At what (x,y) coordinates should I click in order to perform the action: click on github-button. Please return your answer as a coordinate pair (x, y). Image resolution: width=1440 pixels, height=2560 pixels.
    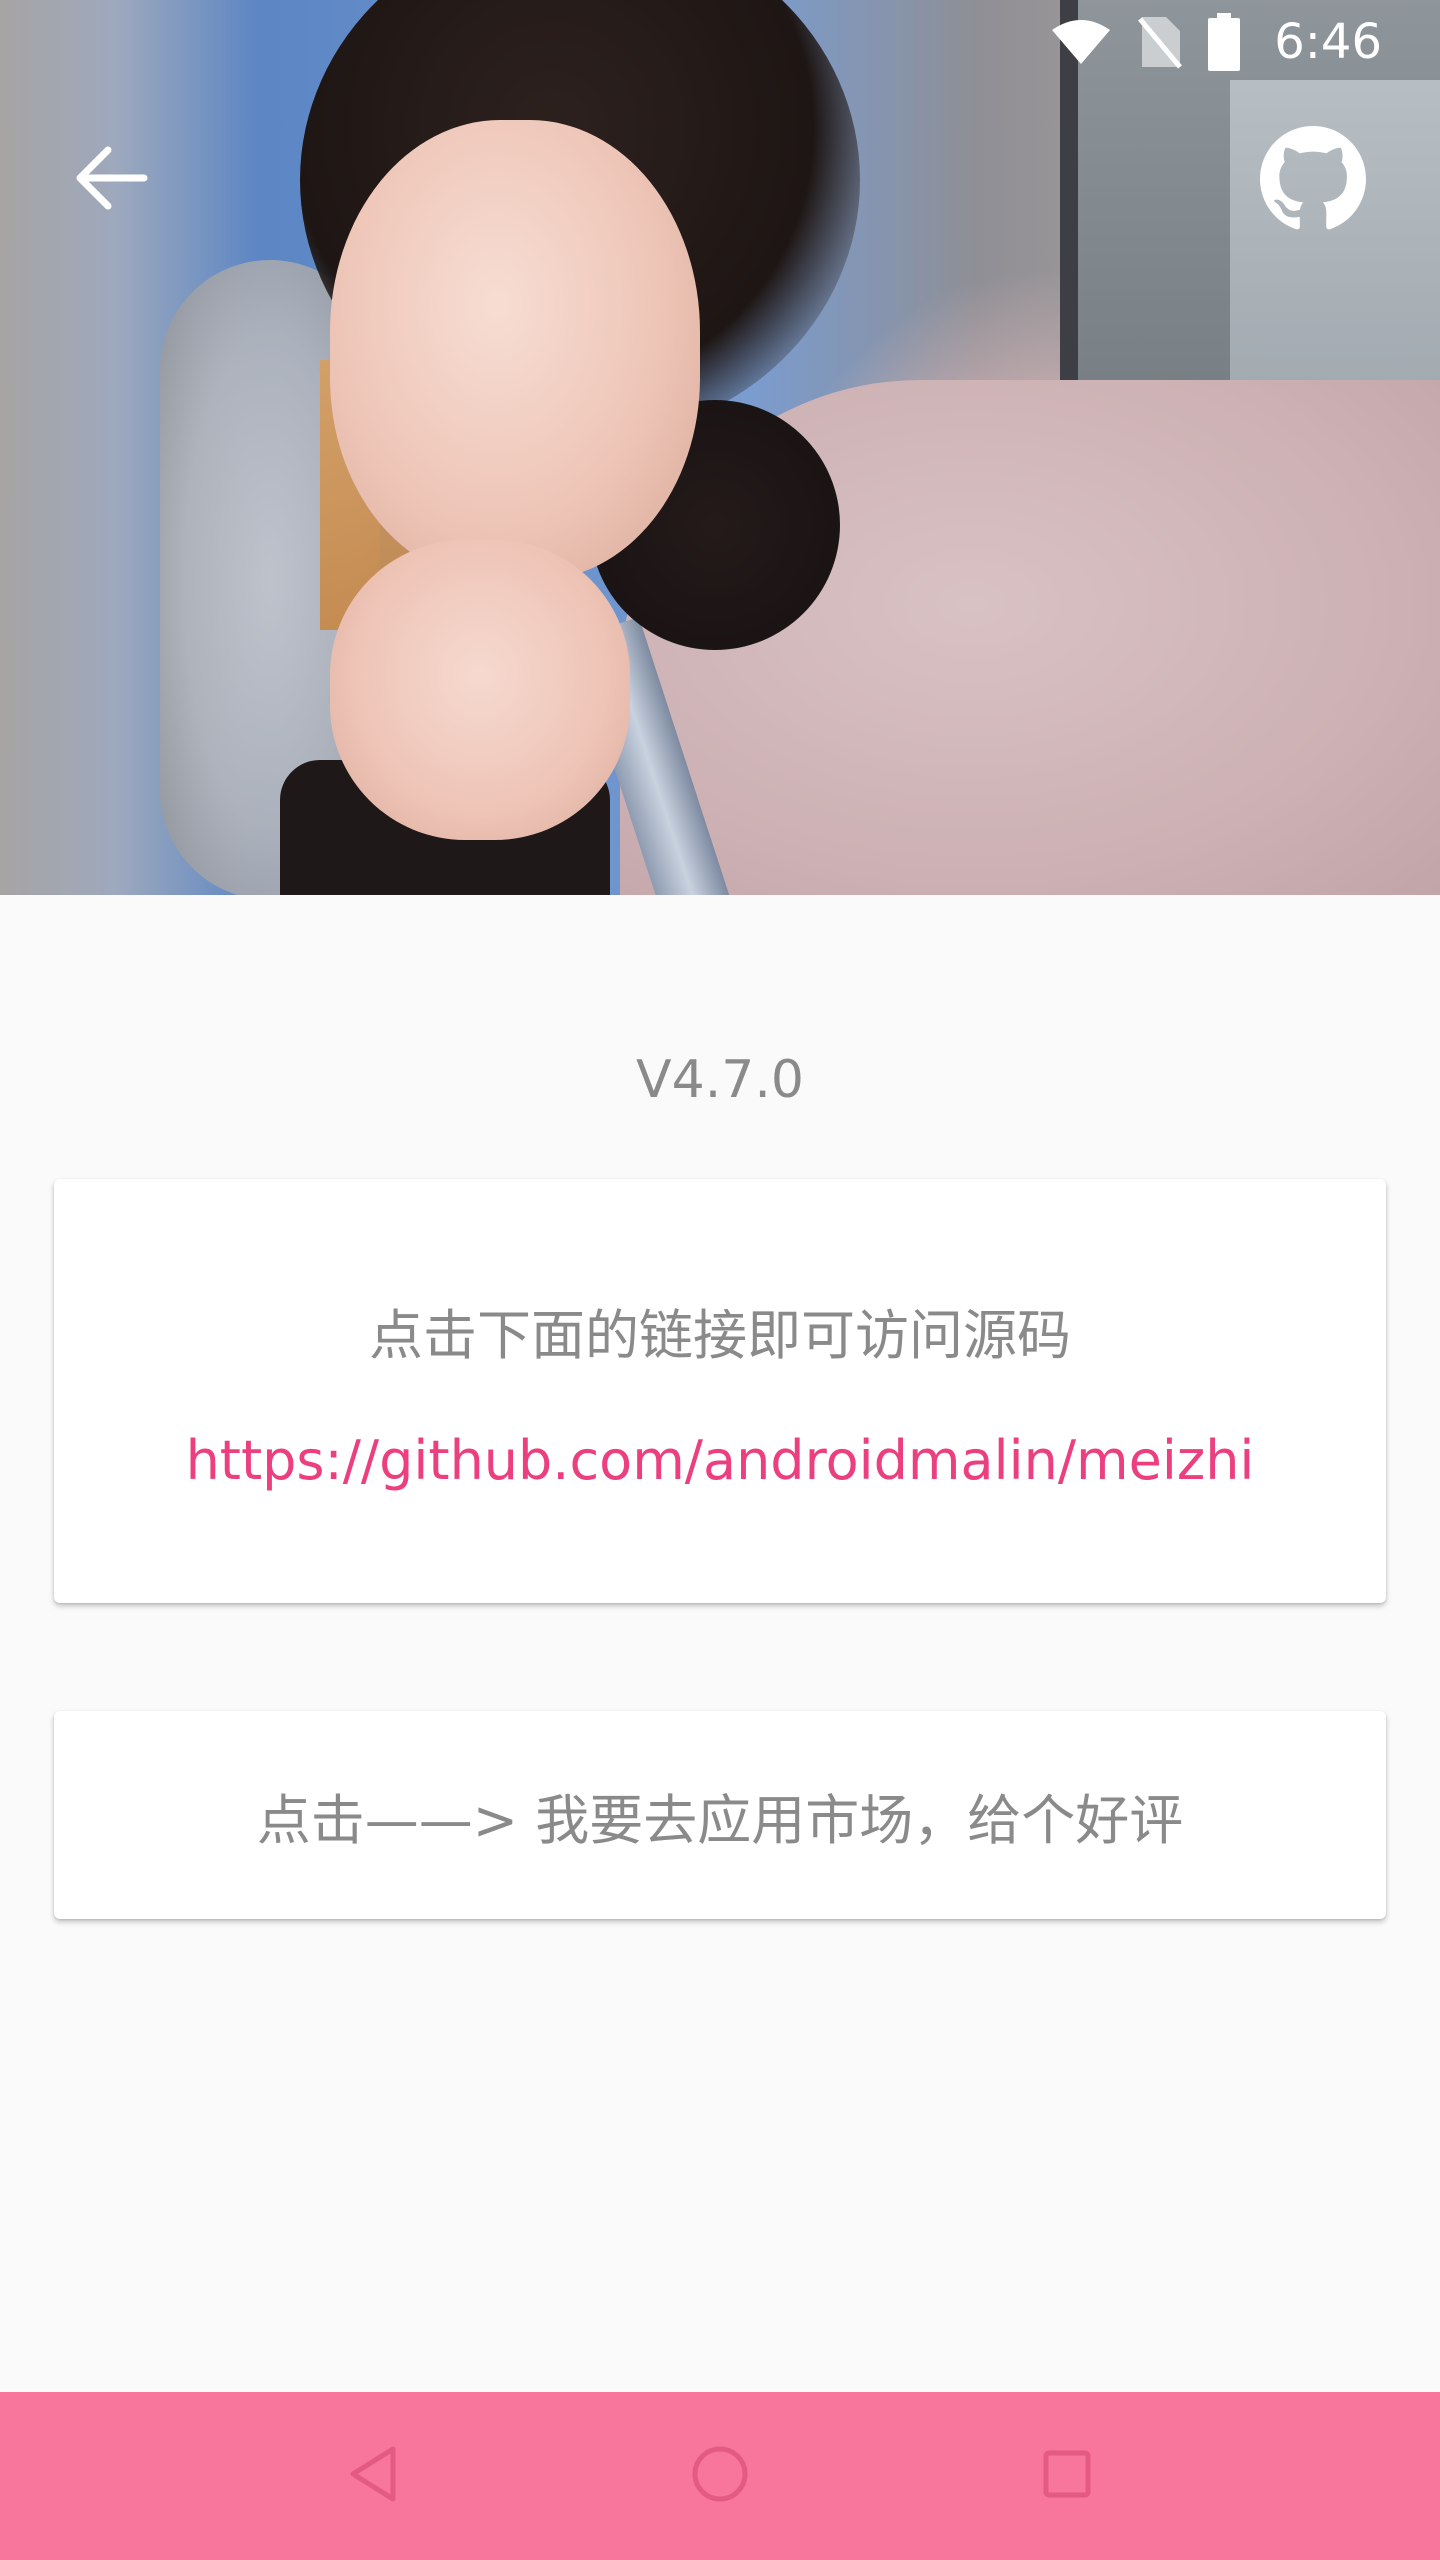
    Looking at the image, I should click on (1313, 181).